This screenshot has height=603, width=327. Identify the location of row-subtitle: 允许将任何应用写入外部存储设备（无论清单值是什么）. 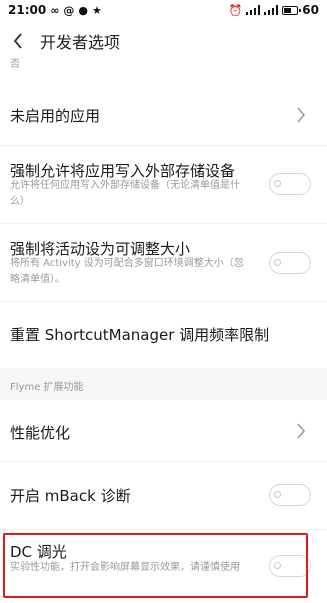
(125, 193).